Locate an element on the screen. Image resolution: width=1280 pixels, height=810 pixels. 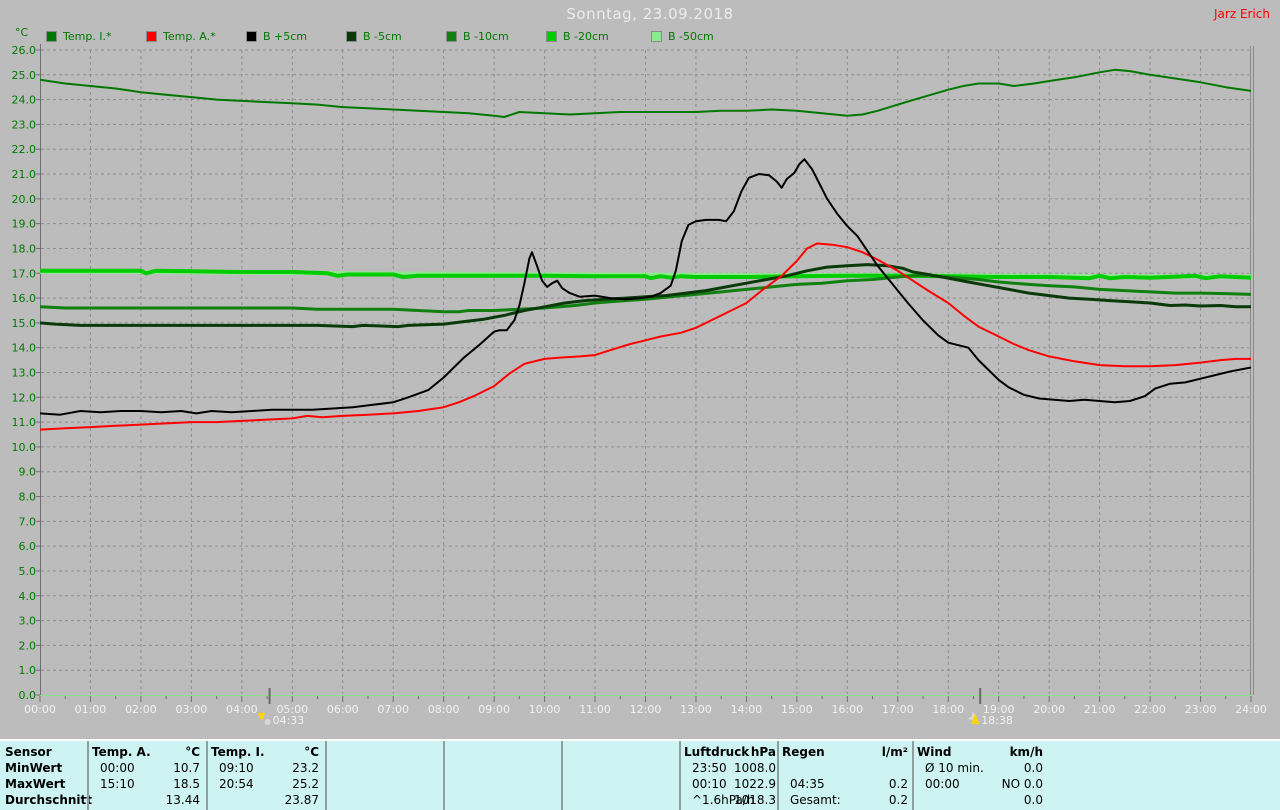
x-tick-label: 08:00 is located at coordinates (444, 709).